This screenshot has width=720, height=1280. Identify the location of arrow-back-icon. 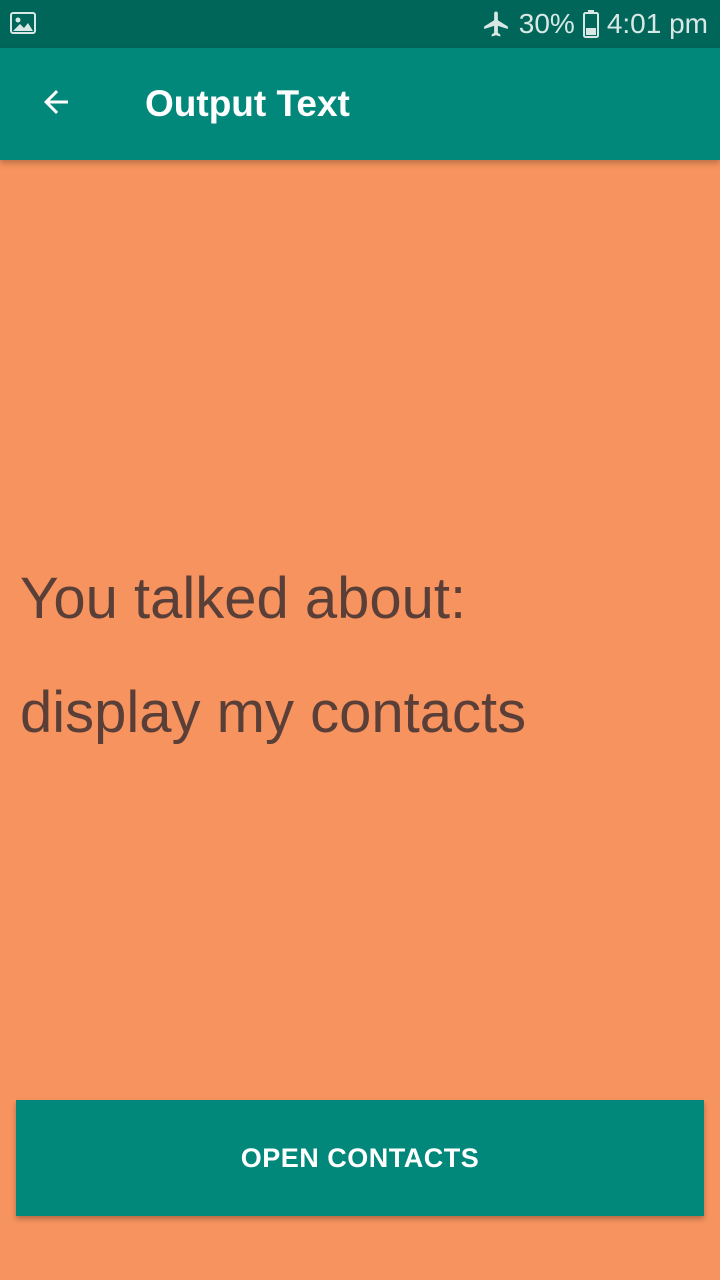
(56, 104).